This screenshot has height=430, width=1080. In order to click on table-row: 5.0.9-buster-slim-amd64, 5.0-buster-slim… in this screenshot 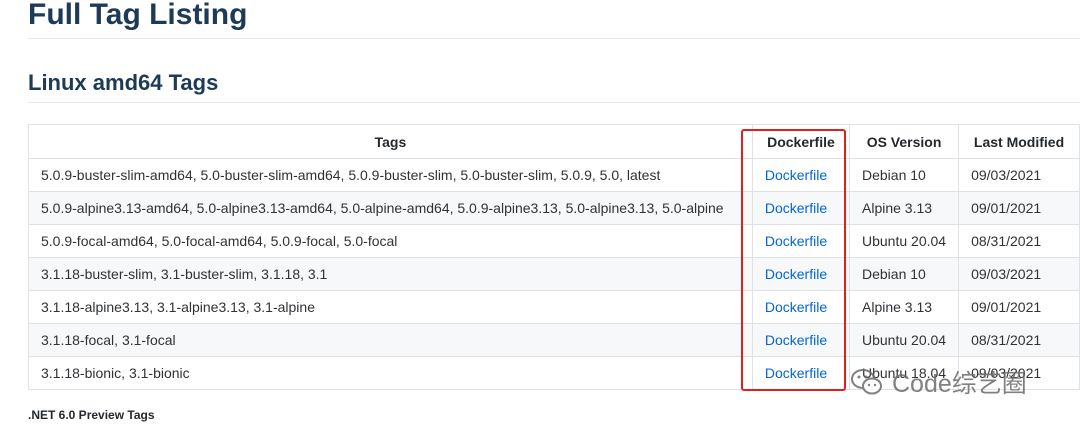, I will do `click(554, 175)`.